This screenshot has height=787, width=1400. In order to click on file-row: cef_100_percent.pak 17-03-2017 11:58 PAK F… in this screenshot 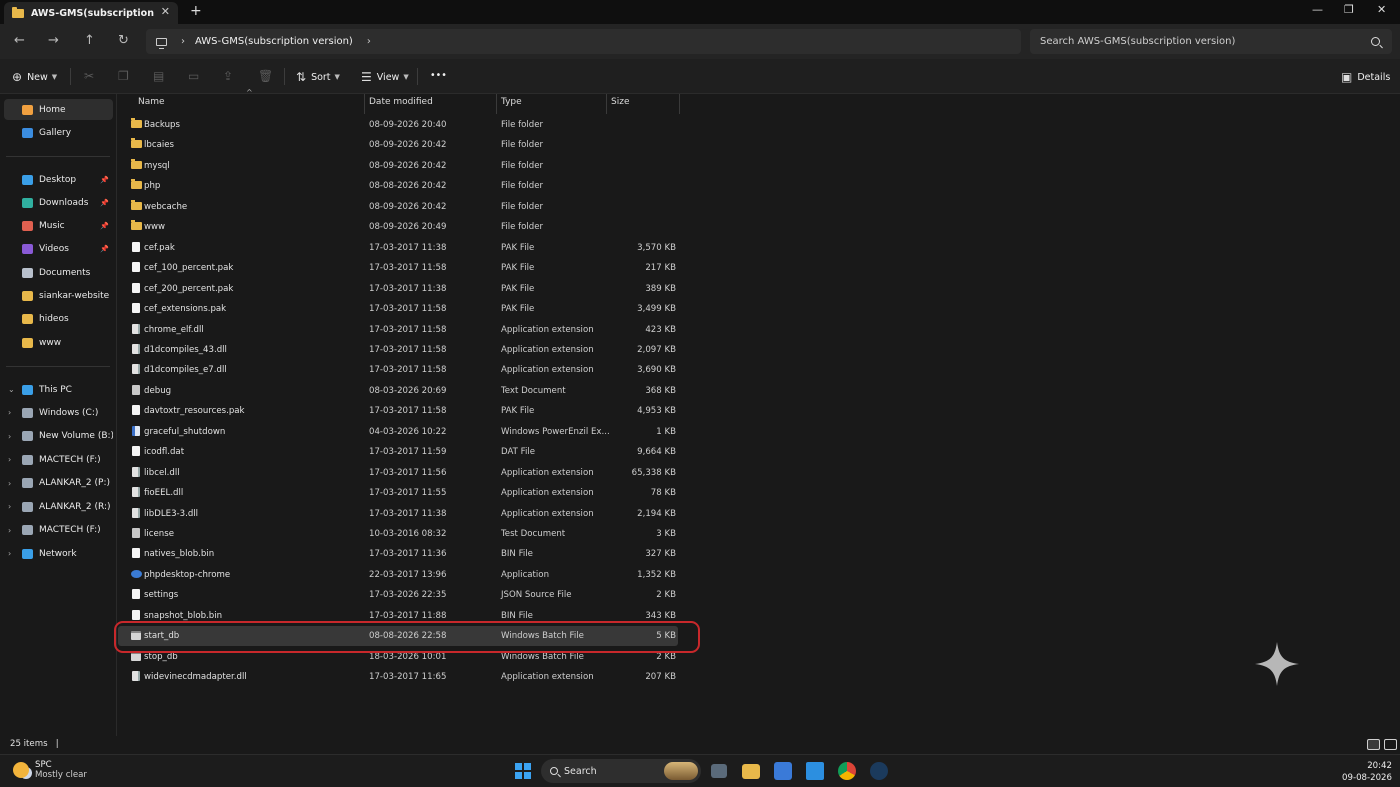, I will do `click(398, 268)`.